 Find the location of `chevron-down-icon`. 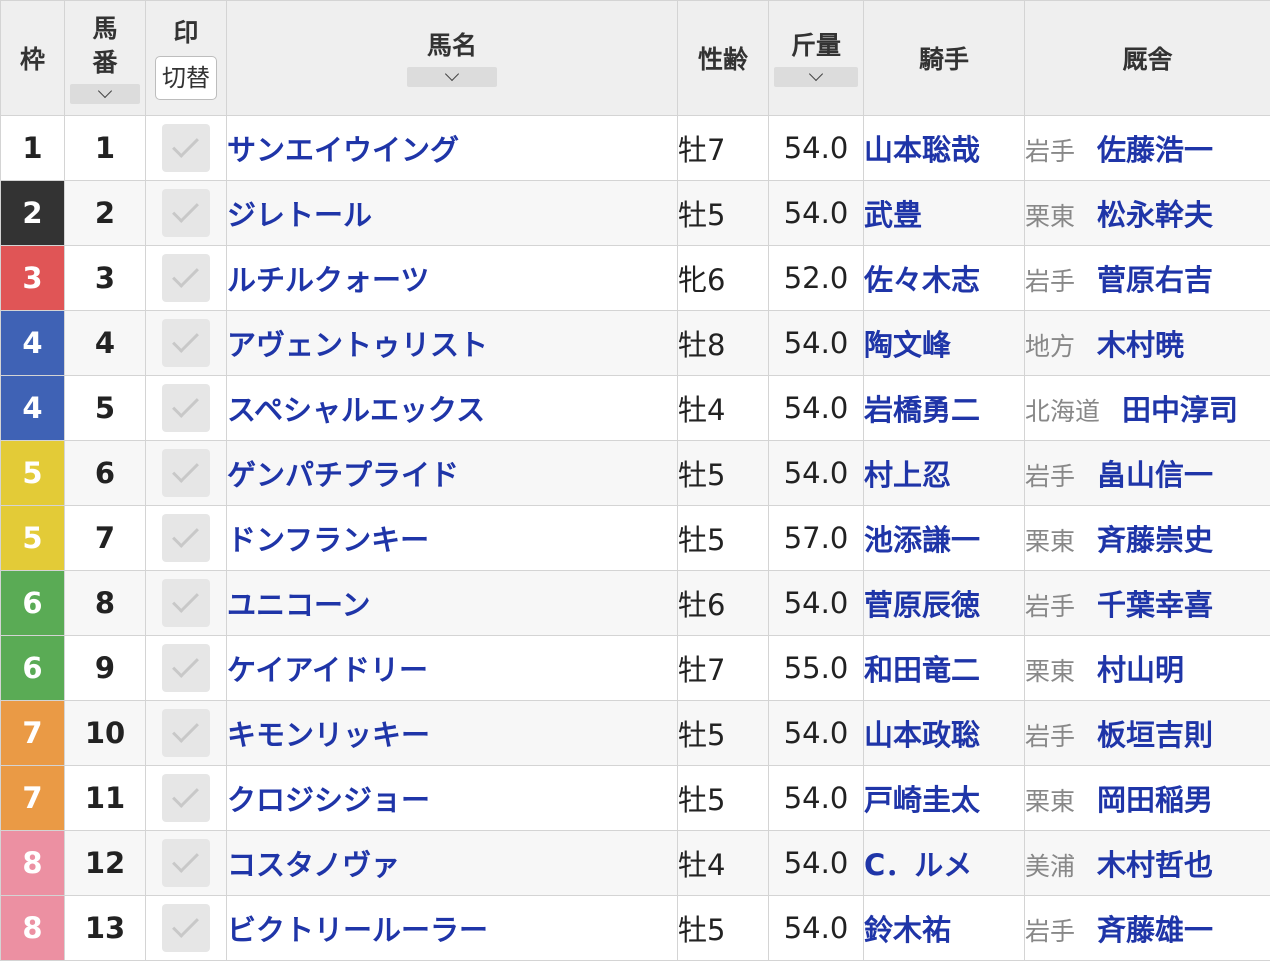

chevron-down-icon is located at coordinates (816, 74).